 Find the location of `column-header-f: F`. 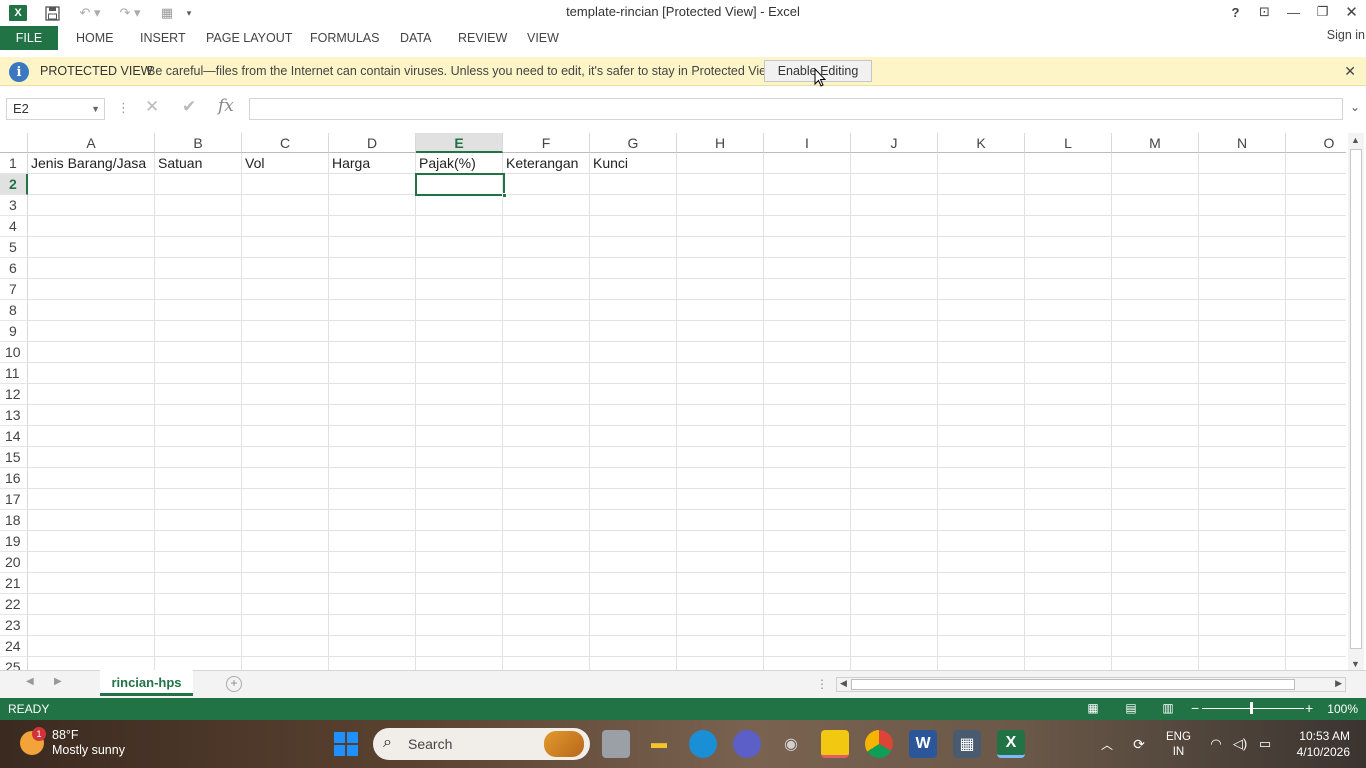

column-header-f: F is located at coordinates (546, 143).